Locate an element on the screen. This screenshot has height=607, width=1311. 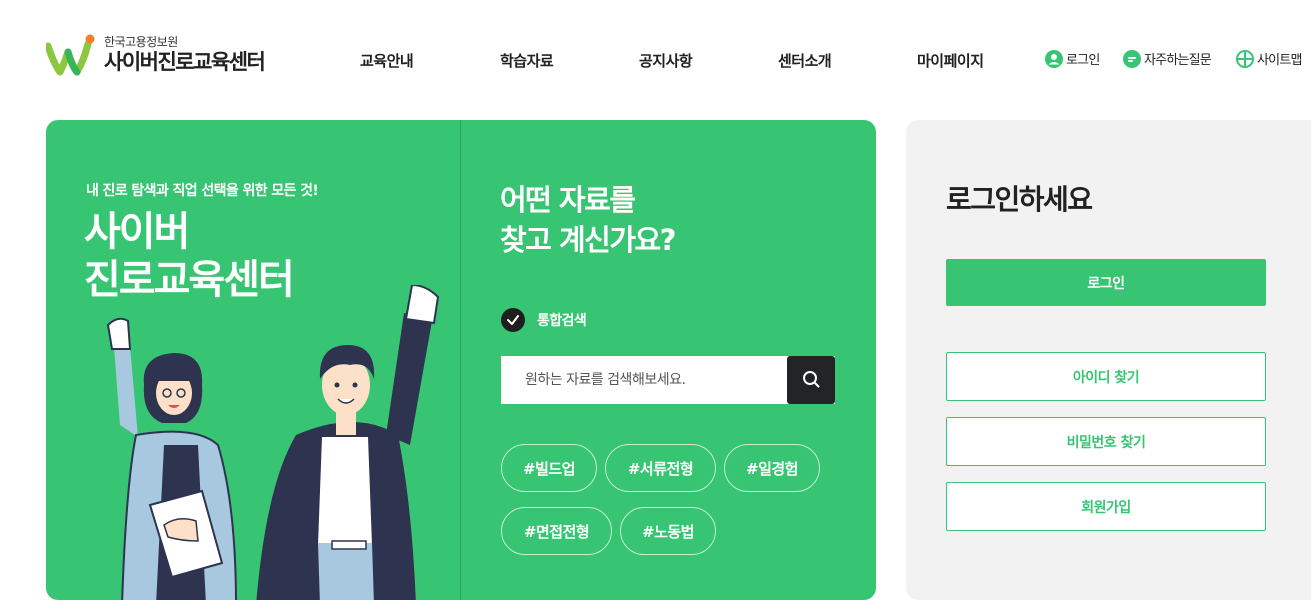
hashtag-labor-law: #노동법 is located at coordinates (668, 531).